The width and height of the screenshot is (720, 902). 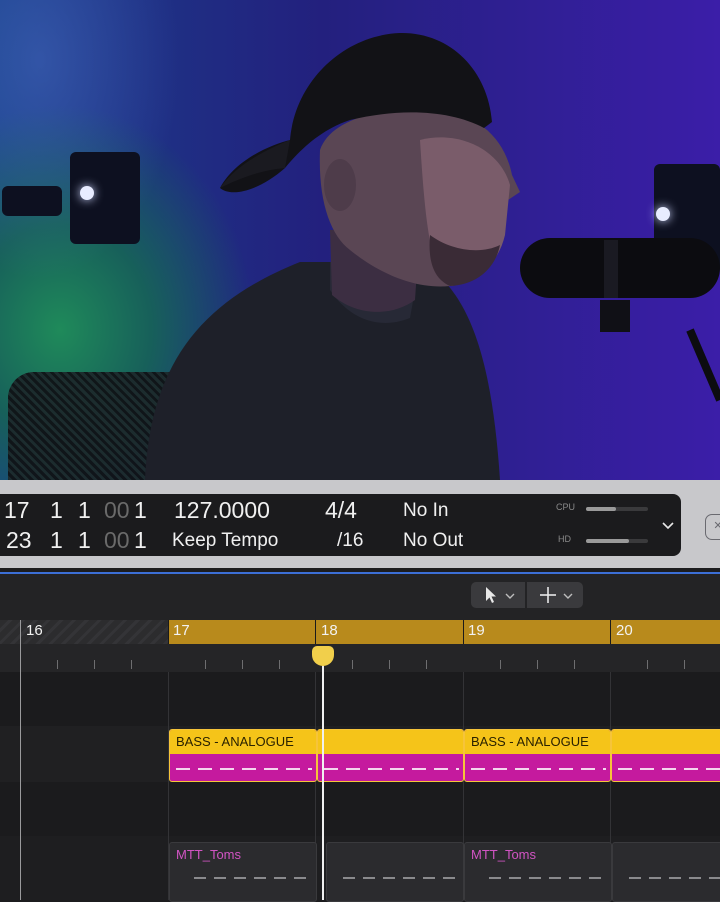 What do you see at coordinates (84, 510) in the screenshot?
I see `position-division: 1` at bounding box center [84, 510].